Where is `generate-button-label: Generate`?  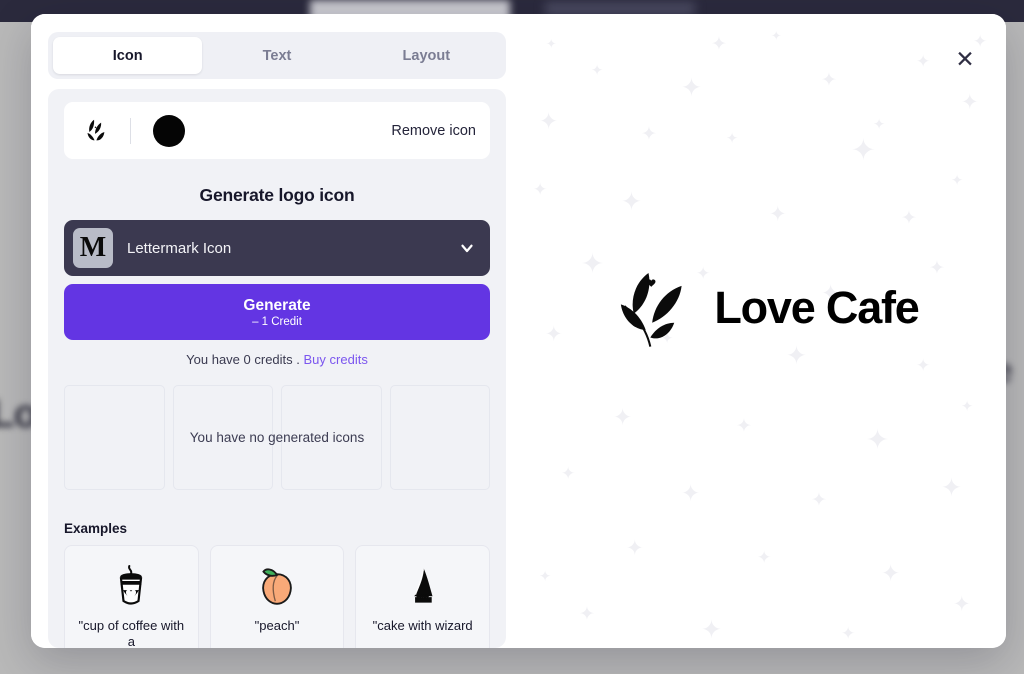 generate-button-label: Generate is located at coordinates (277, 305).